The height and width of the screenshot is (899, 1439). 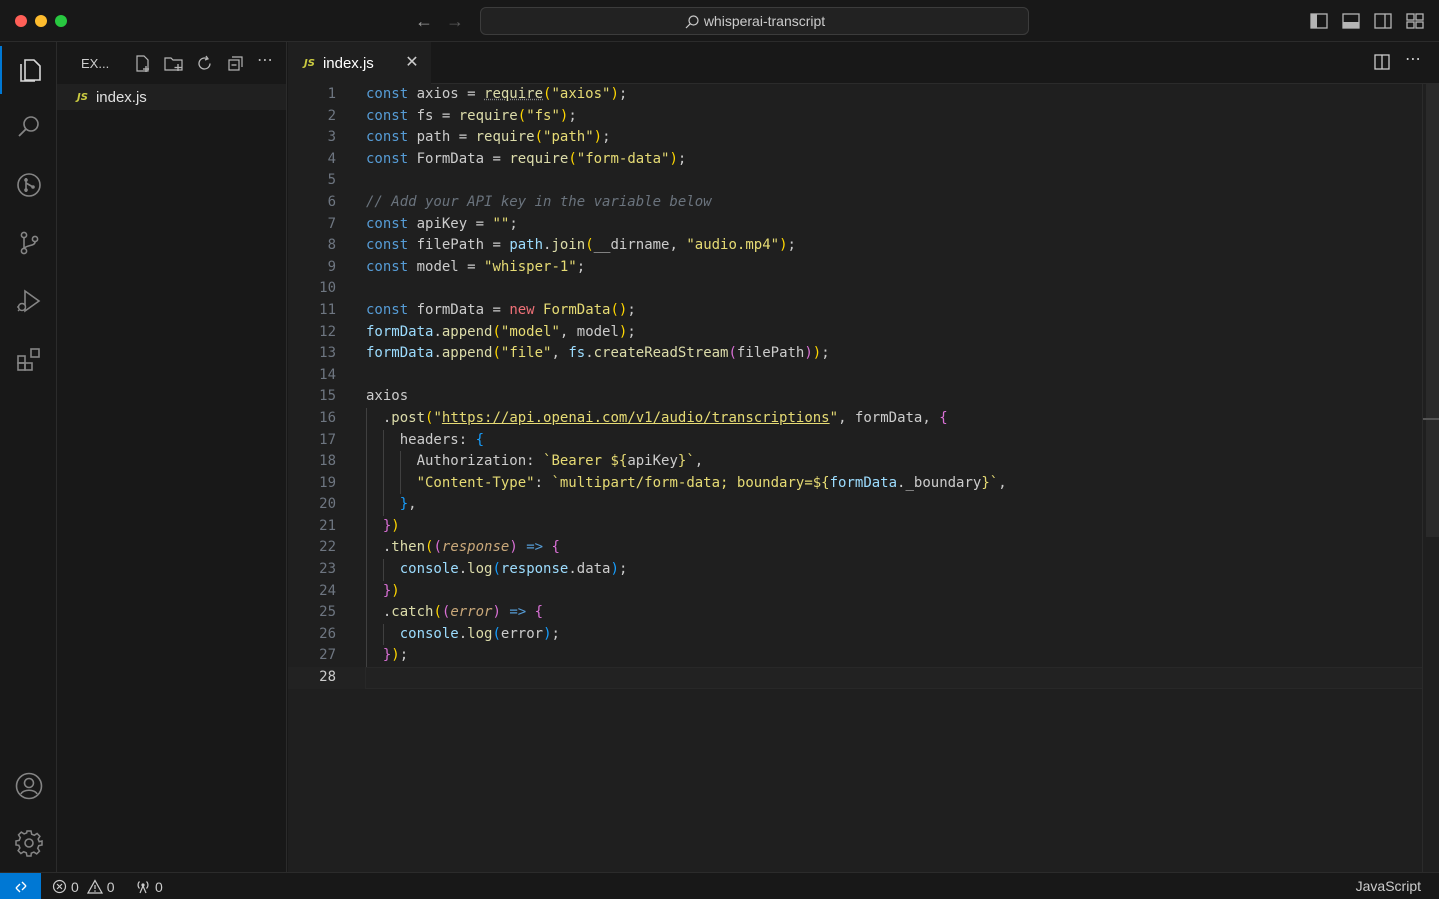 I want to click on vertical-scrollbar, so click(x=1430, y=478).